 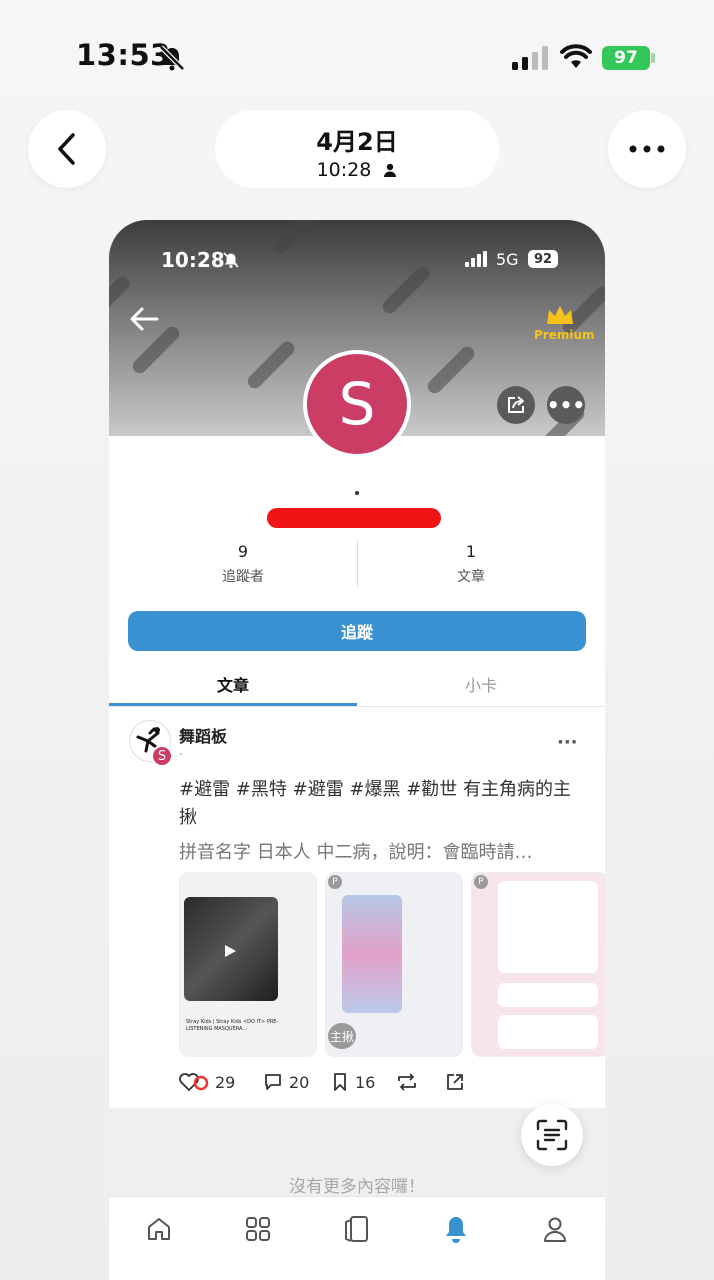 I want to click on bookmark-icon, so click(x=340, y=1082).